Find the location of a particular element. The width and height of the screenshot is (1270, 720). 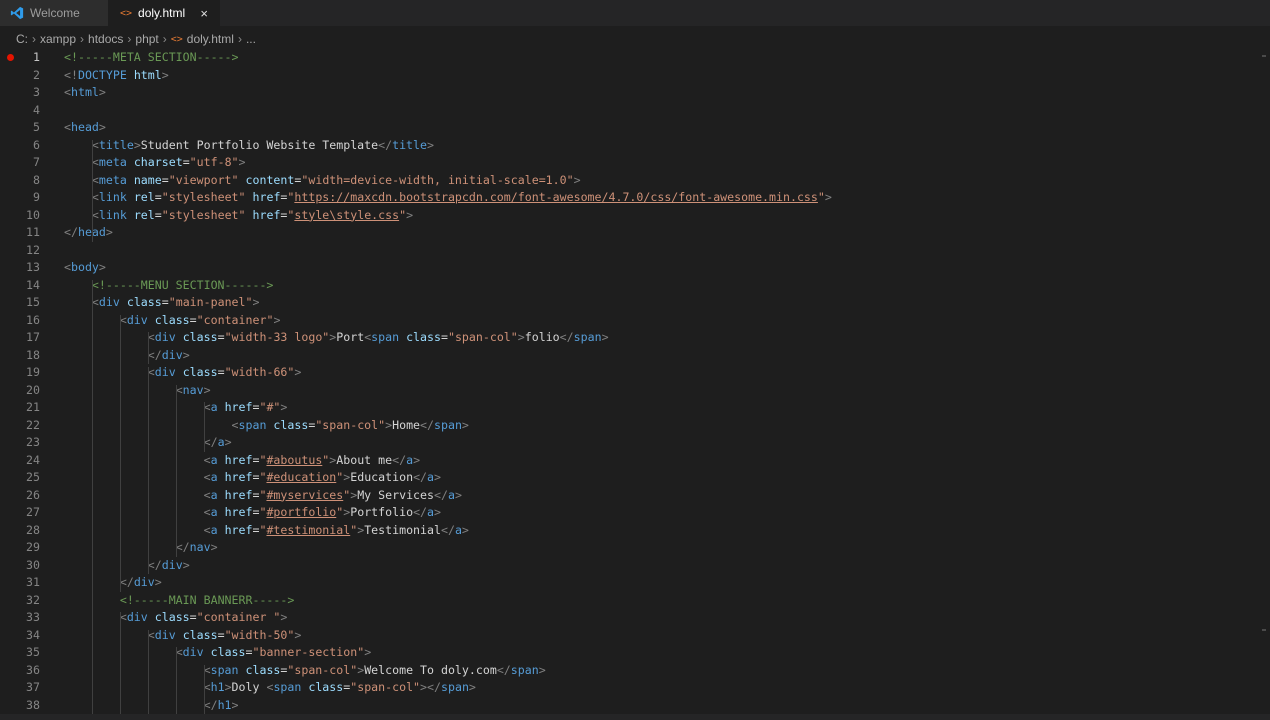

code-line: 23 </a> is located at coordinates (625, 443).